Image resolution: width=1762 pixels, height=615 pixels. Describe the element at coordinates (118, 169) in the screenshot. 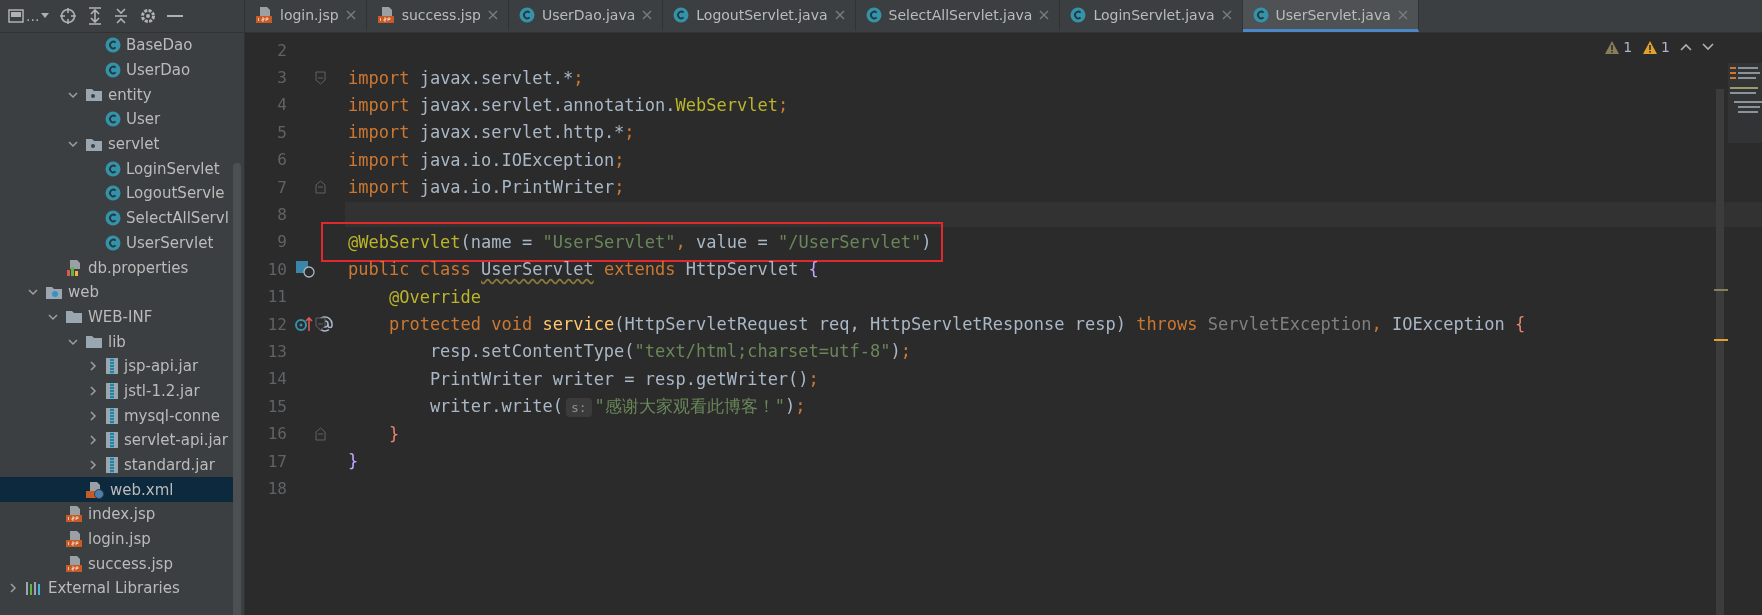

I see `tree-item: LoginServlet` at that location.